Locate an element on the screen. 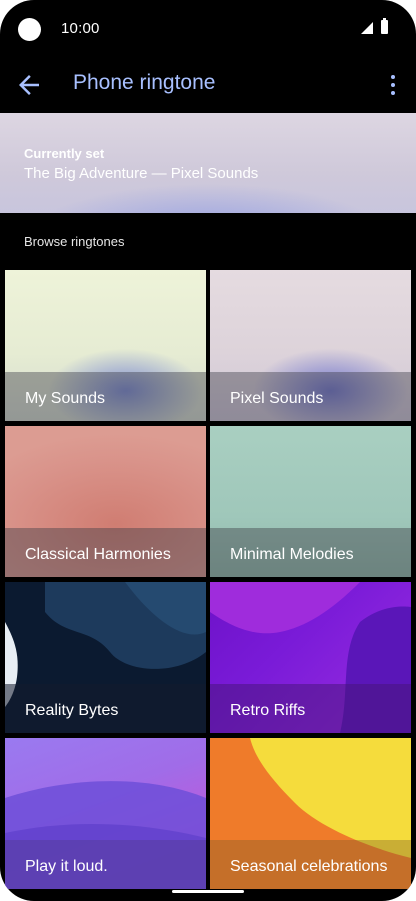 The height and width of the screenshot is (901, 416). tile-label: Classical Harmonies is located at coordinates (98, 554).